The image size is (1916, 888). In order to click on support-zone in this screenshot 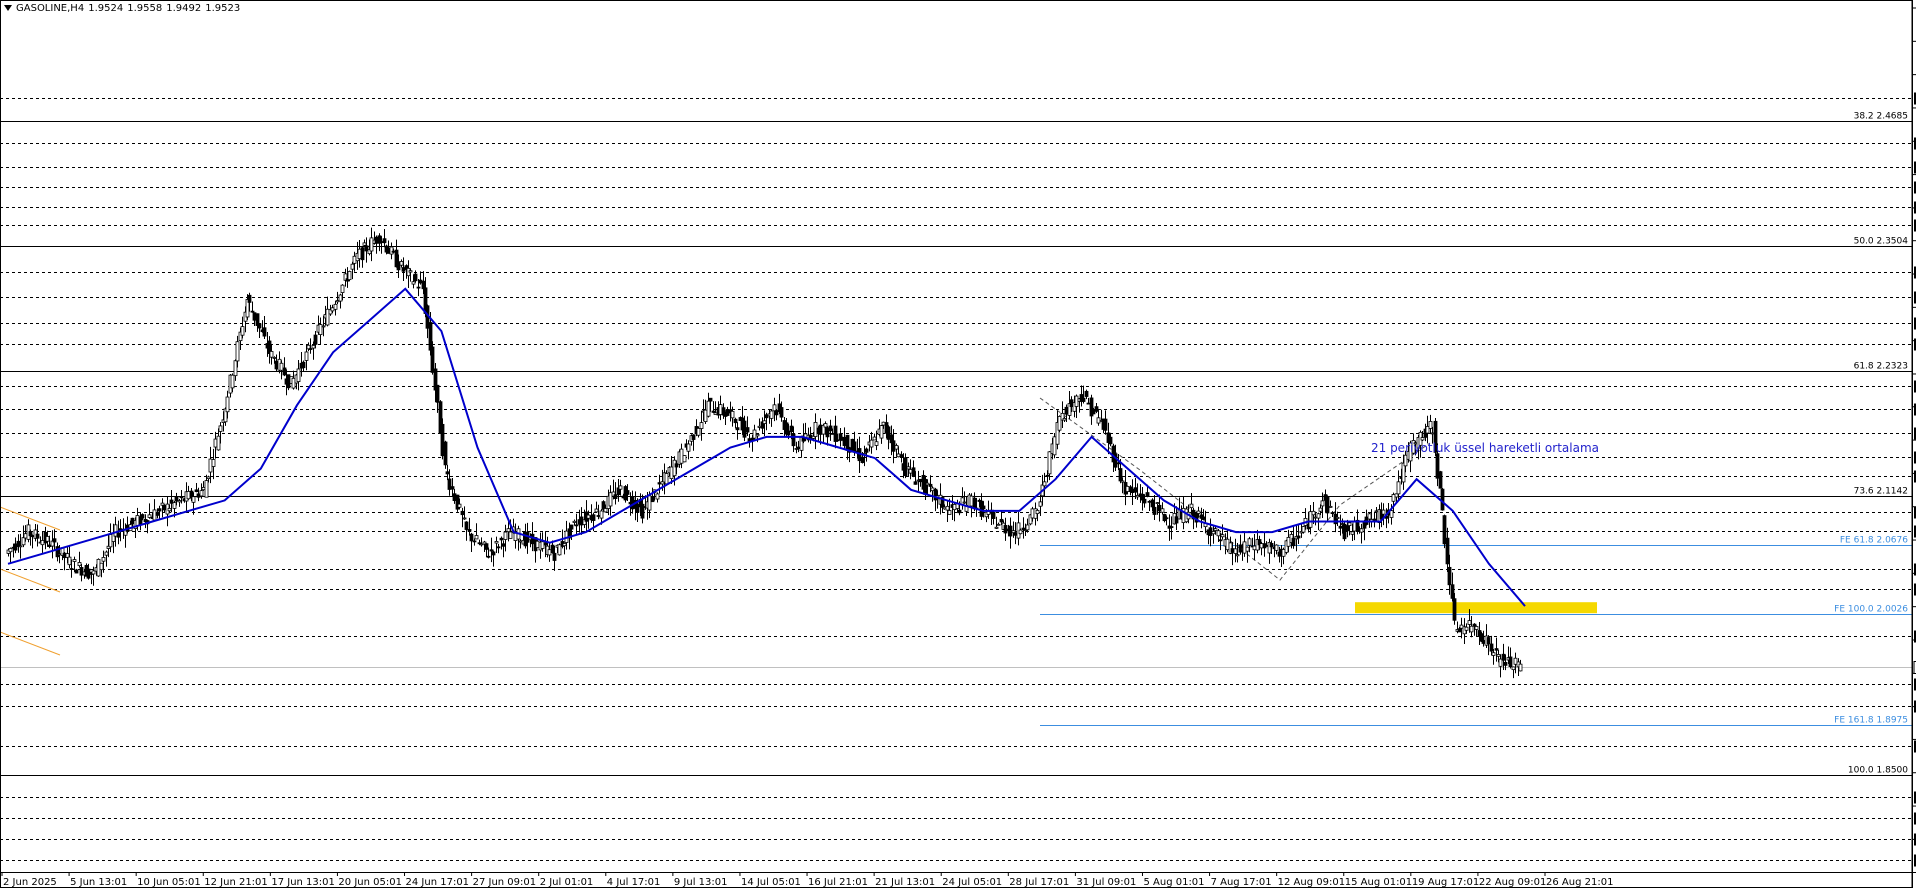, I will do `click(1476, 608)`.